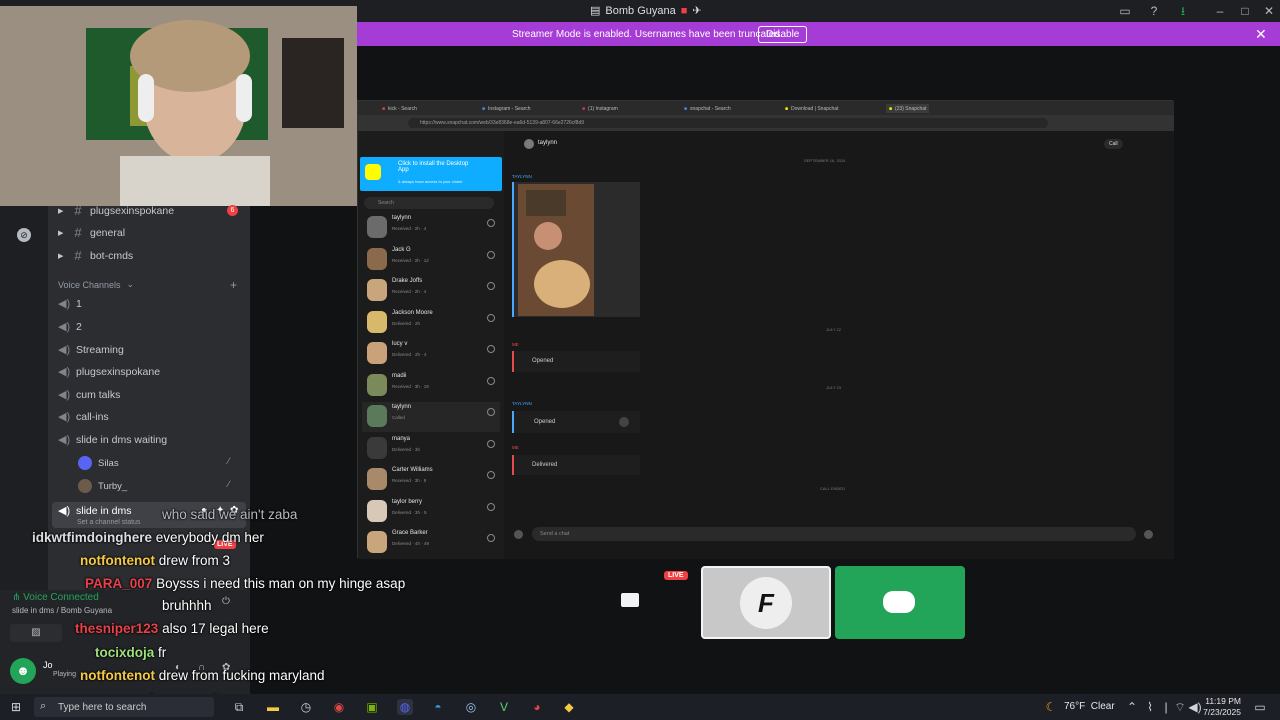 The image size is (1280, 720). What do you see at coordinates (1260, 707) in the screenshot?
I see `notification-icon: ▭` at bounding box center [1260, 707].